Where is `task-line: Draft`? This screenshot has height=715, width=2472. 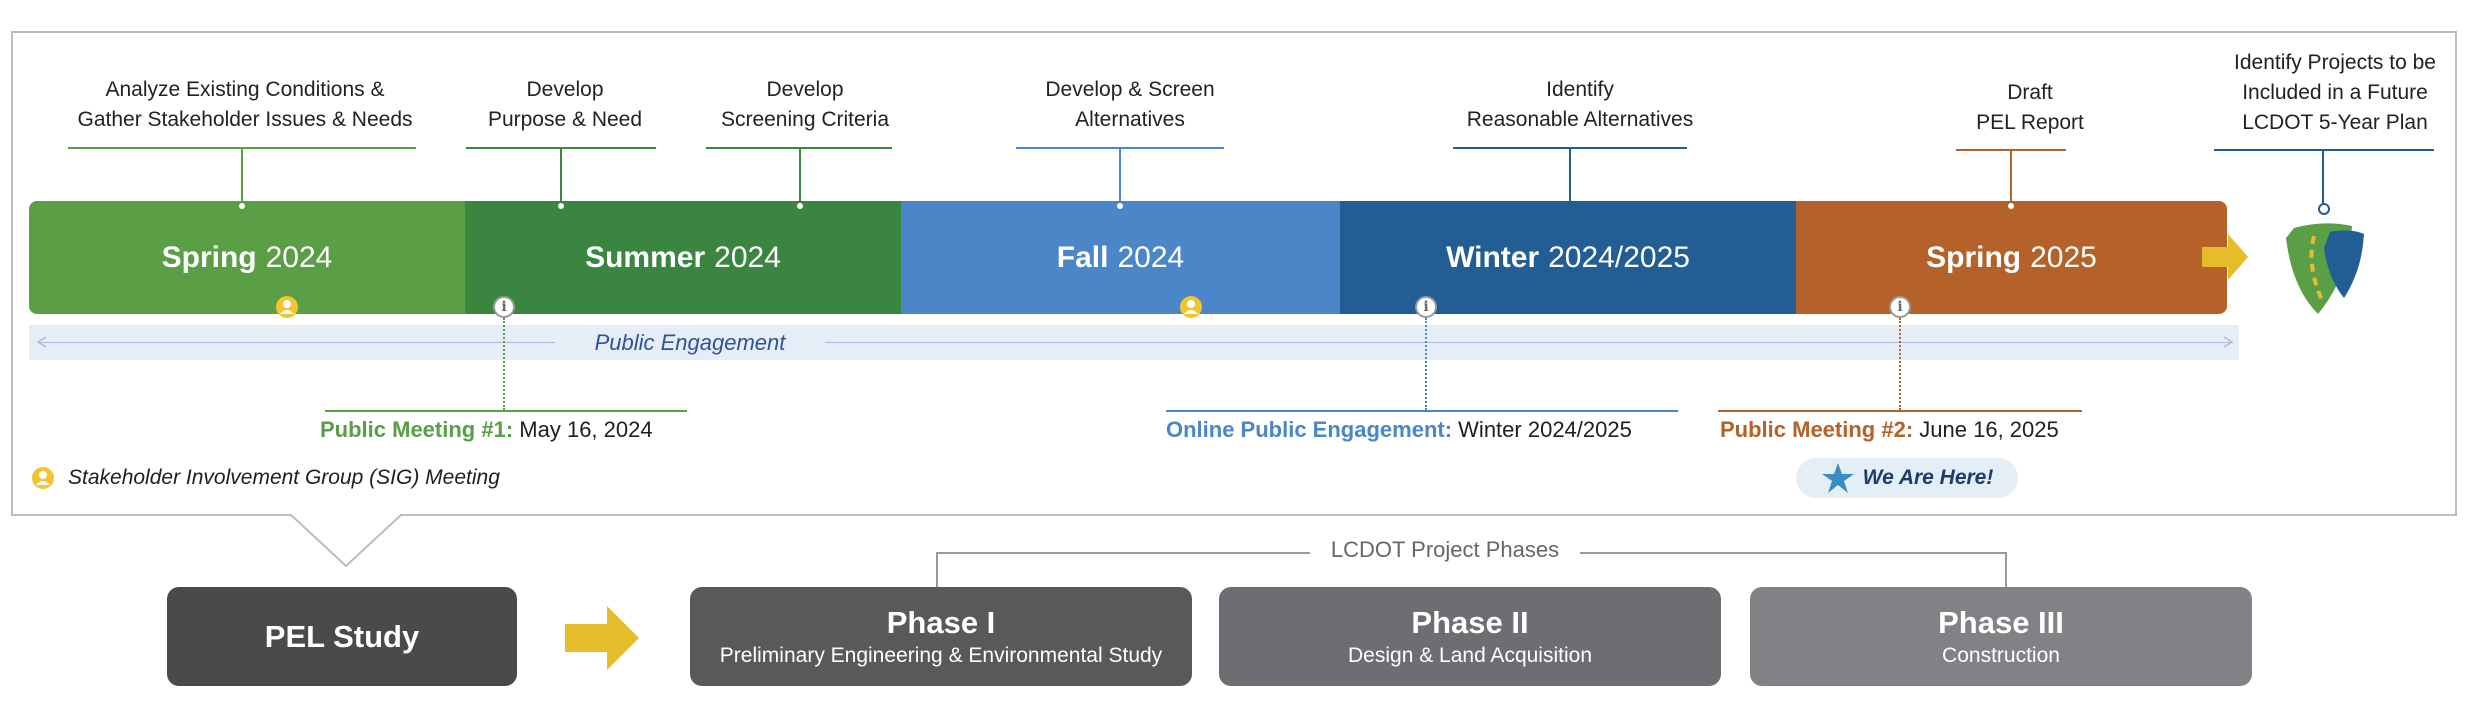 task-line: Draft is located at coordinates (2030, 92).